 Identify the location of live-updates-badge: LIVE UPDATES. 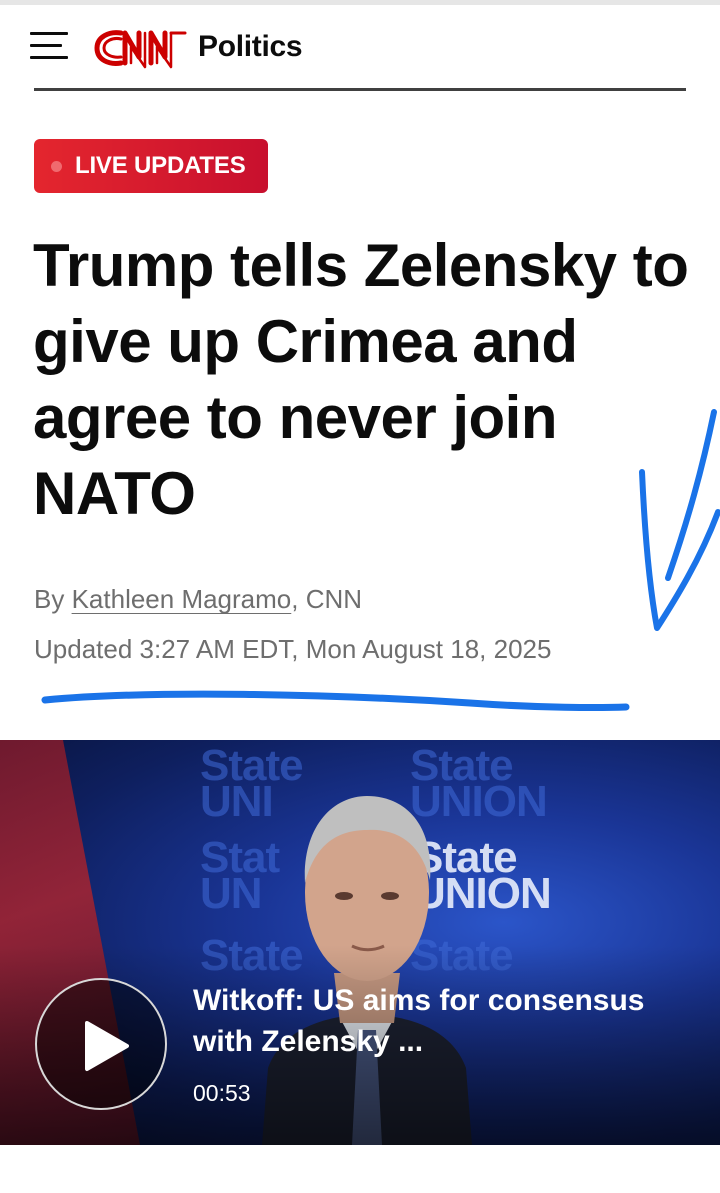
(151, 166).